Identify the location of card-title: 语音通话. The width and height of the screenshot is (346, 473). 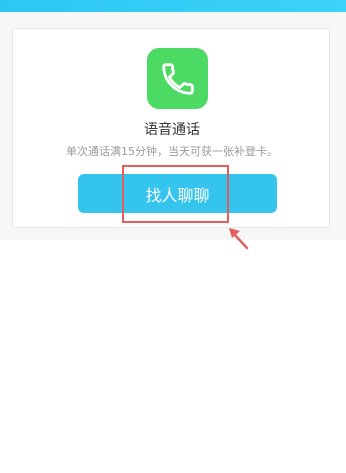
(172, 130).